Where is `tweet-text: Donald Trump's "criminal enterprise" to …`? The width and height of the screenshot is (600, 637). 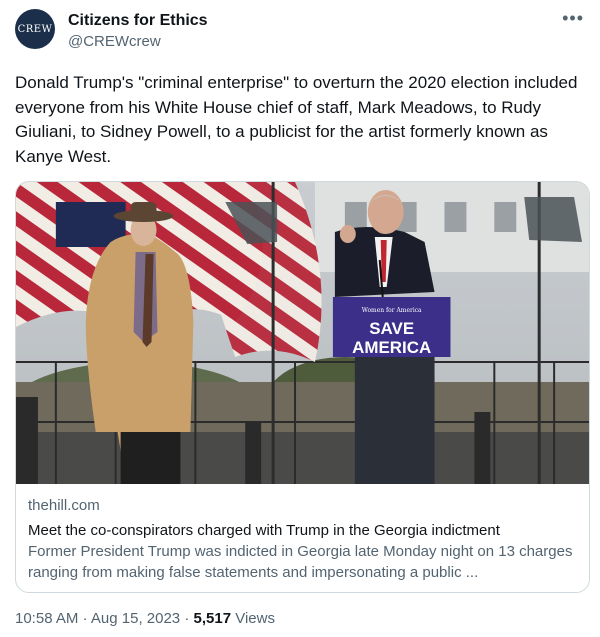 tweet-text: Donald Trump's "criminal enterprise" to … is located at coordinates (296, 119).